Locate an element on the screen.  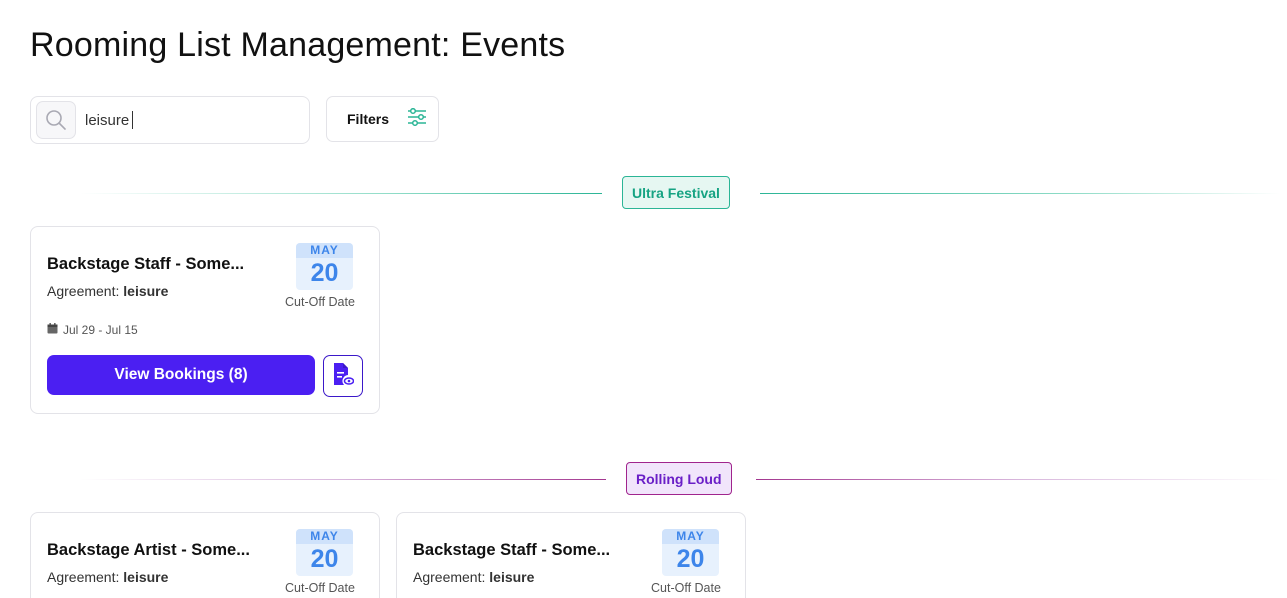
search-box is located at coordinates (170, 120).